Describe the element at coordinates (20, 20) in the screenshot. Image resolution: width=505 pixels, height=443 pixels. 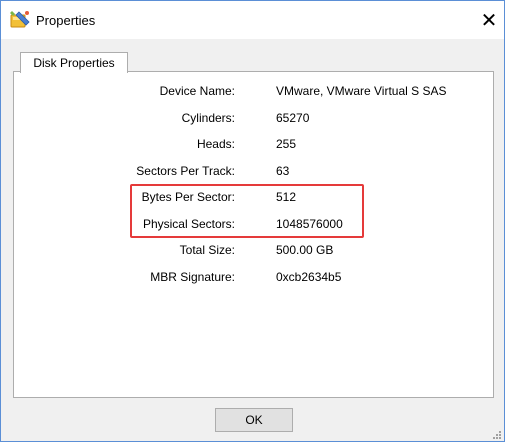
I see `app-icon` at that location.